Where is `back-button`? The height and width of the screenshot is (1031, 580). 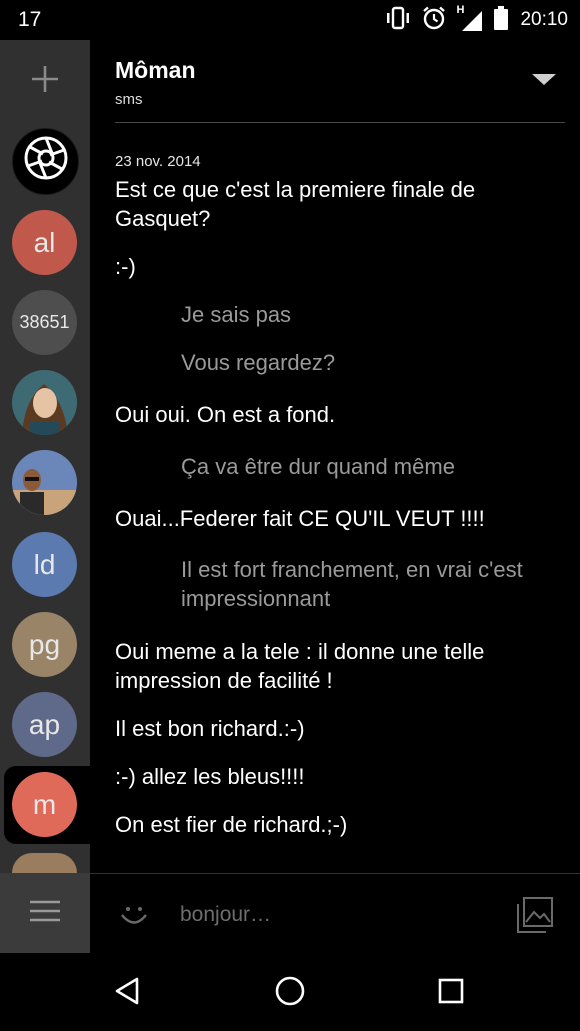 back-button is located at coordinates (128, 993).